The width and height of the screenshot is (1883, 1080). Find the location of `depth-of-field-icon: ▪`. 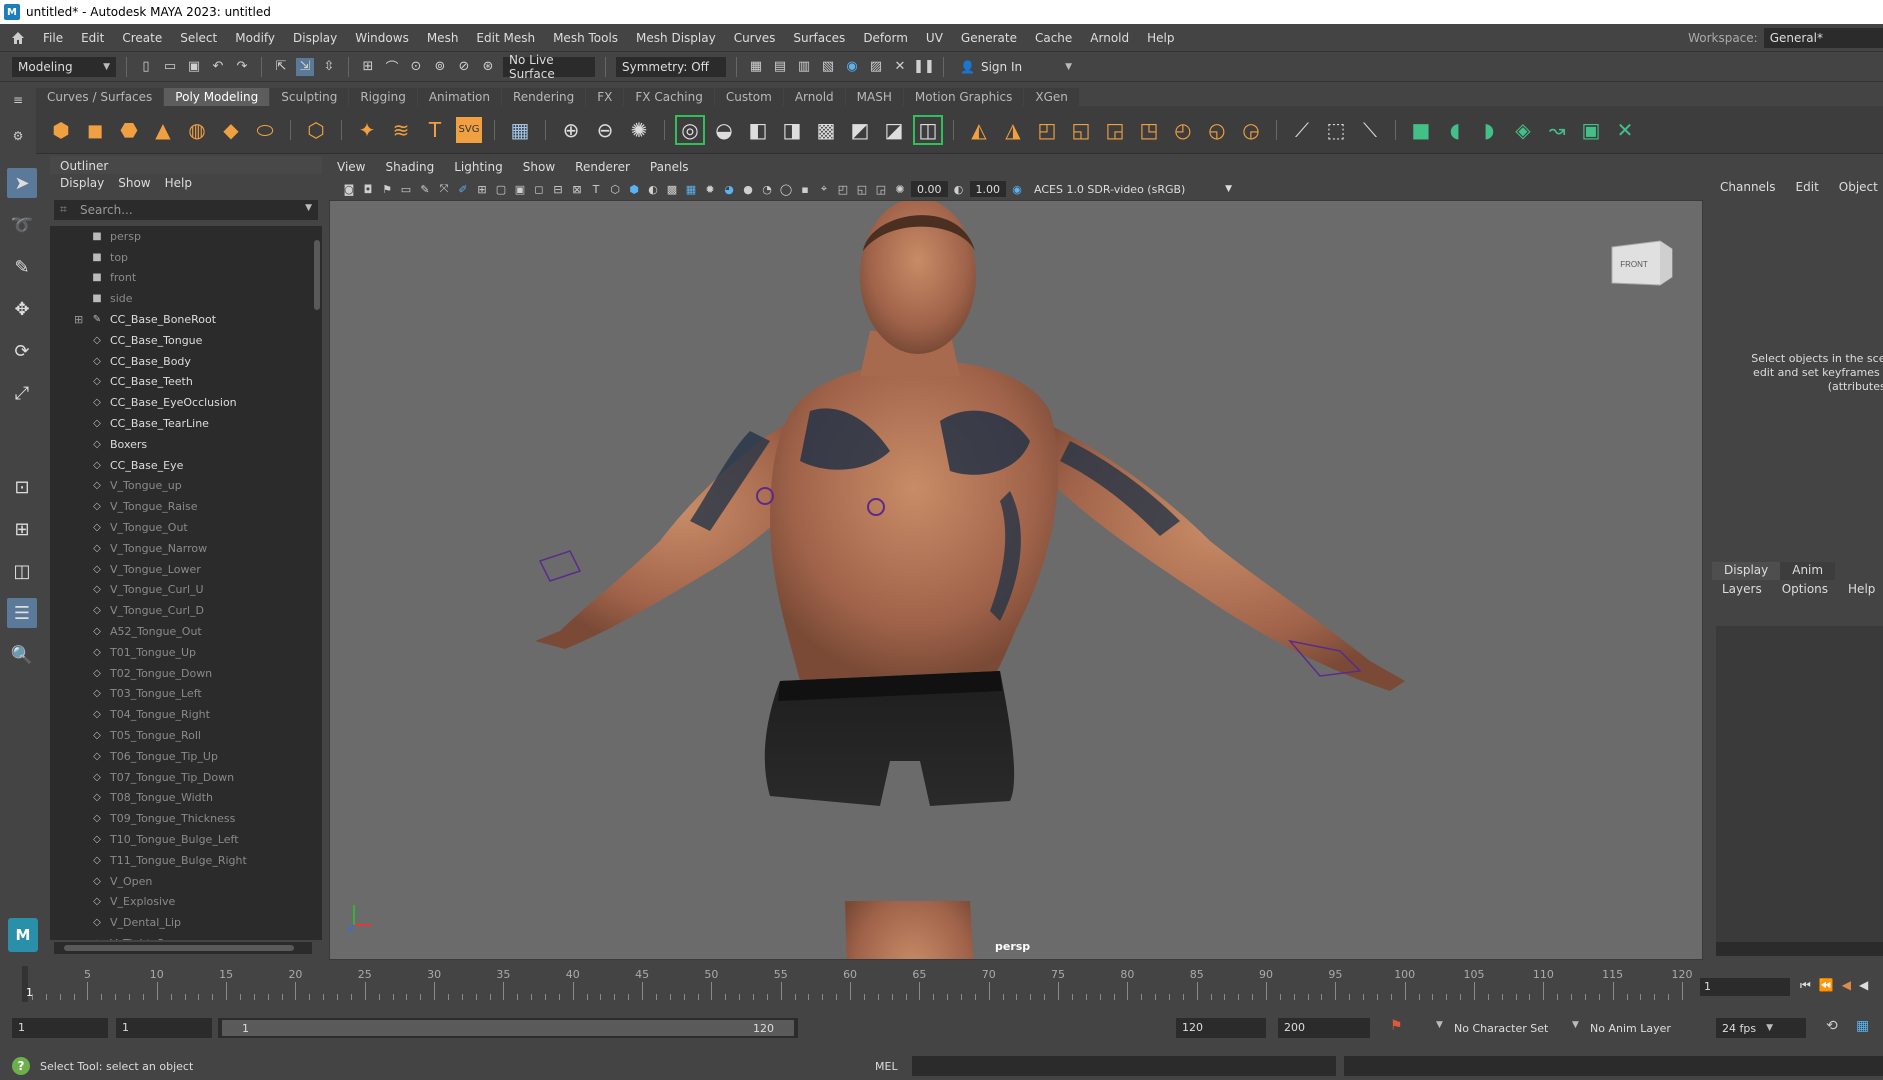

depth-of-field-icon: ▪ is located at coordinates (805, 189).